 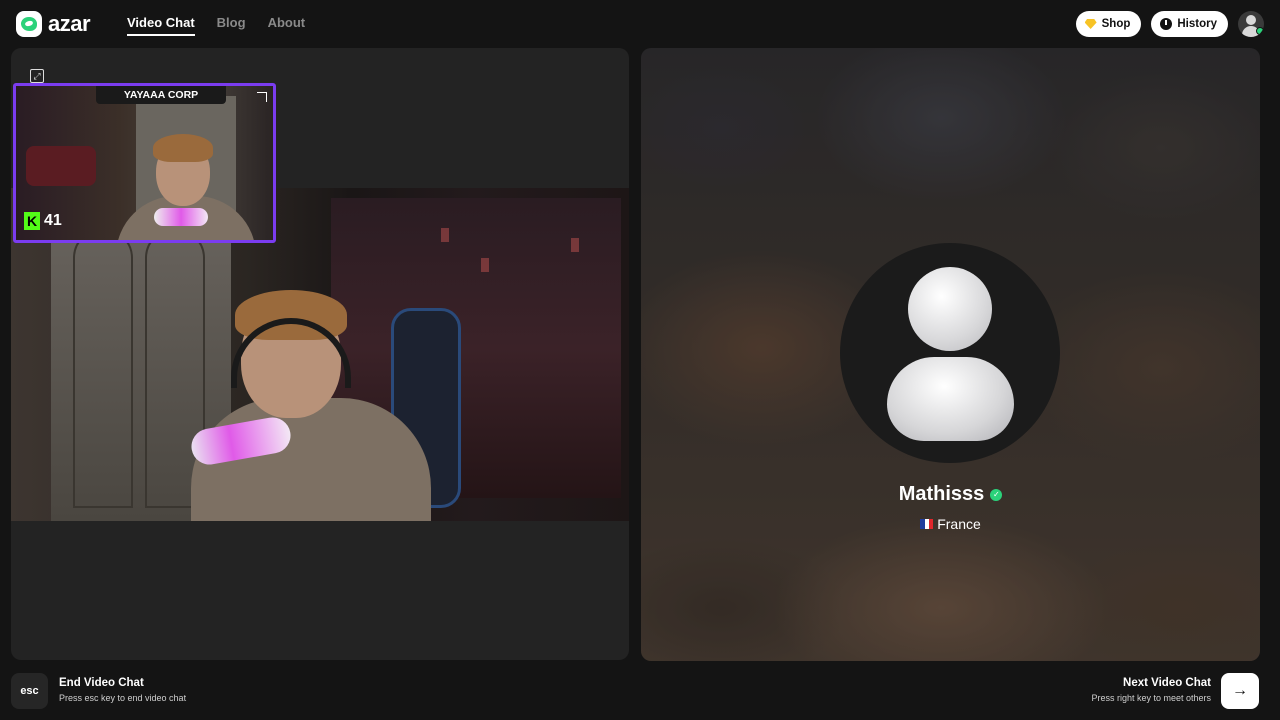 I want to click on partner-country-row: France, so click(x=950, y=524).